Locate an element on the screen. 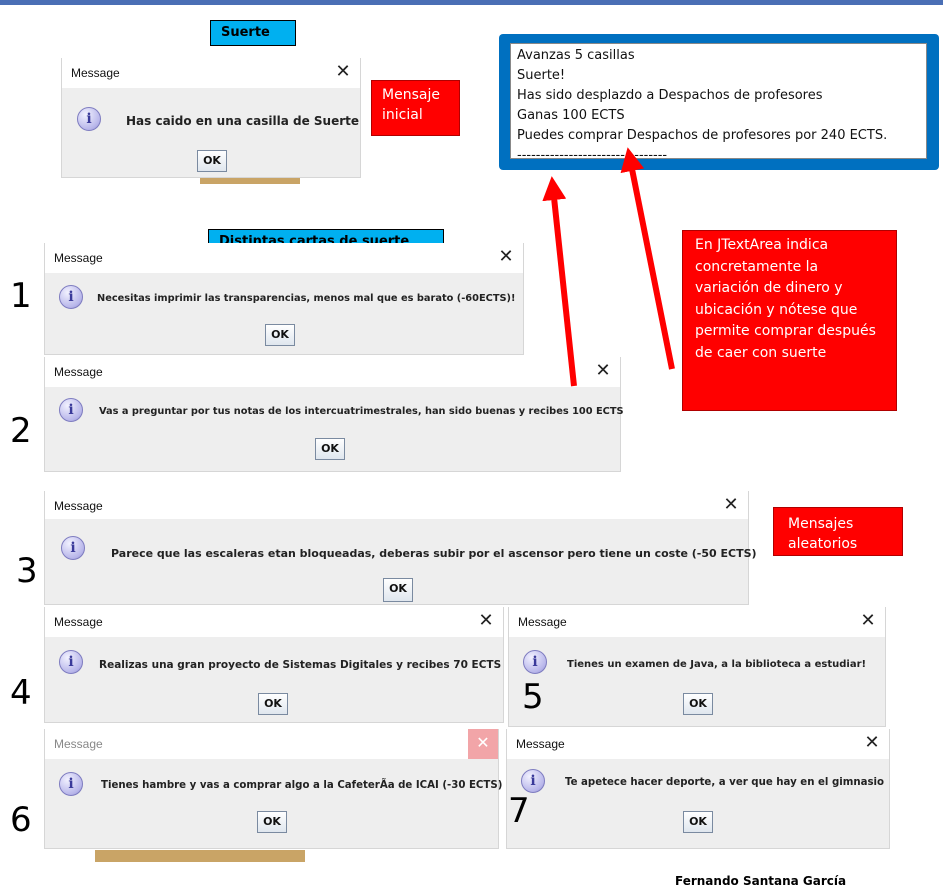 This screenshot has height=893, width=943. author-credit: Fernando Santana García is located at coordinates (761, 881).